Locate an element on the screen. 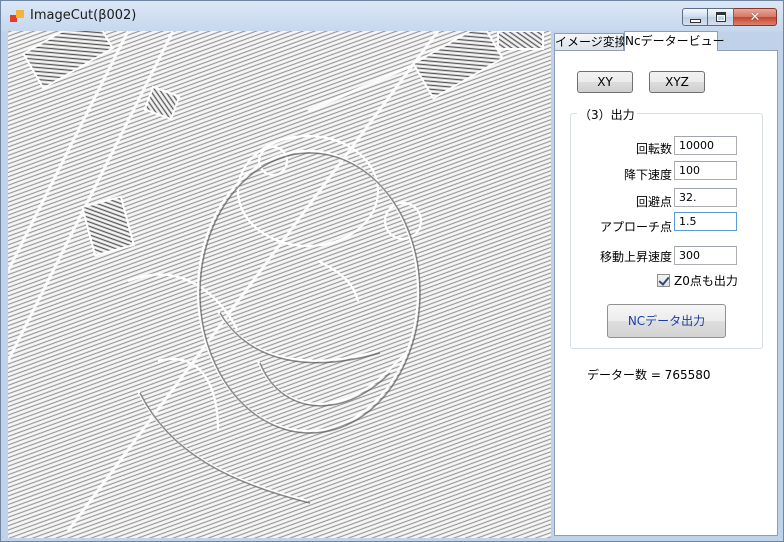  caption-buttons: ✕ is located at coordinates (729, 18).